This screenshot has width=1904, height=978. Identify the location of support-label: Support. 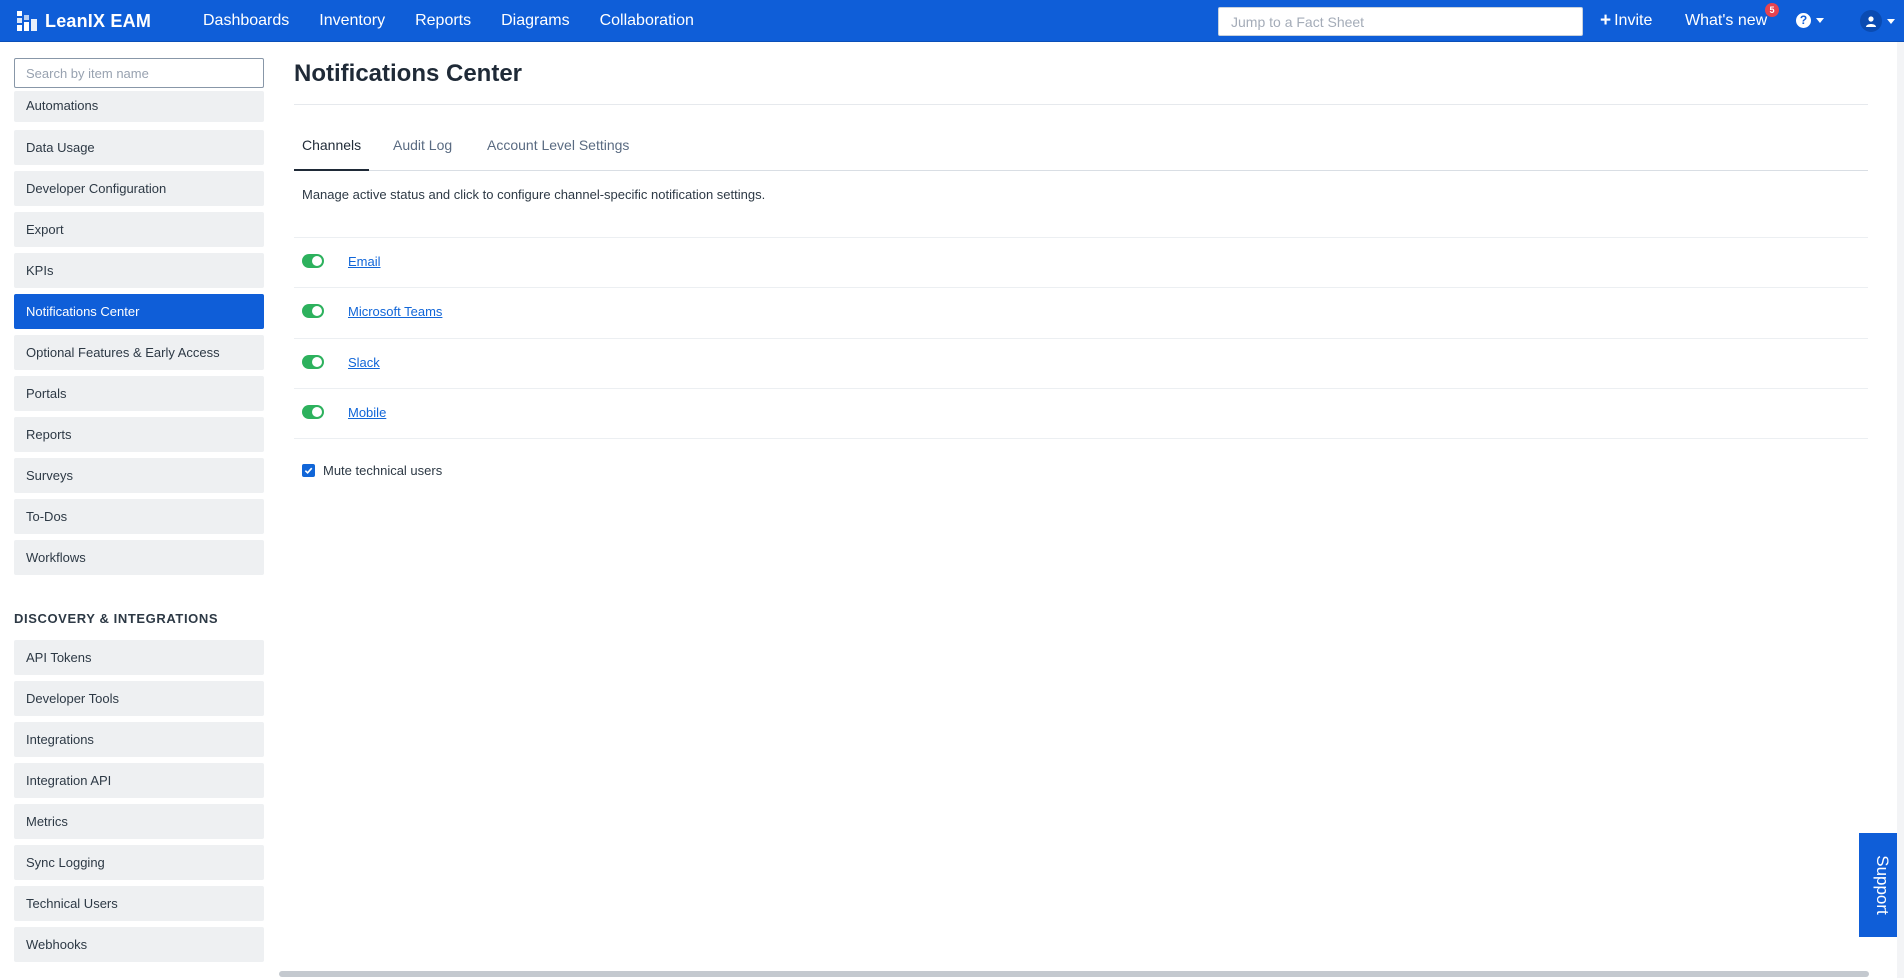
(1882, 885).